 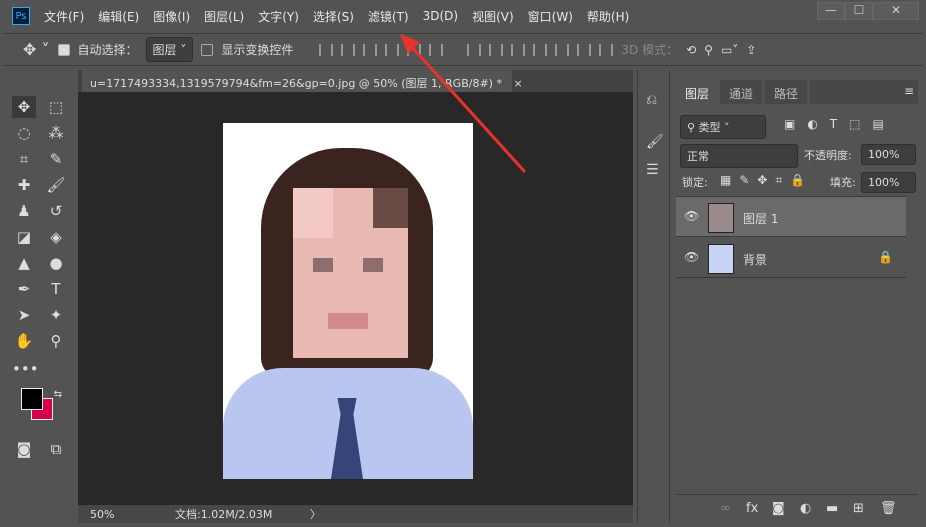 What do you see at coordinates (840, 124) in the screenshot?
I see `filter-icons: ▣◐T⬚▤` at bounding box center [840, 124].